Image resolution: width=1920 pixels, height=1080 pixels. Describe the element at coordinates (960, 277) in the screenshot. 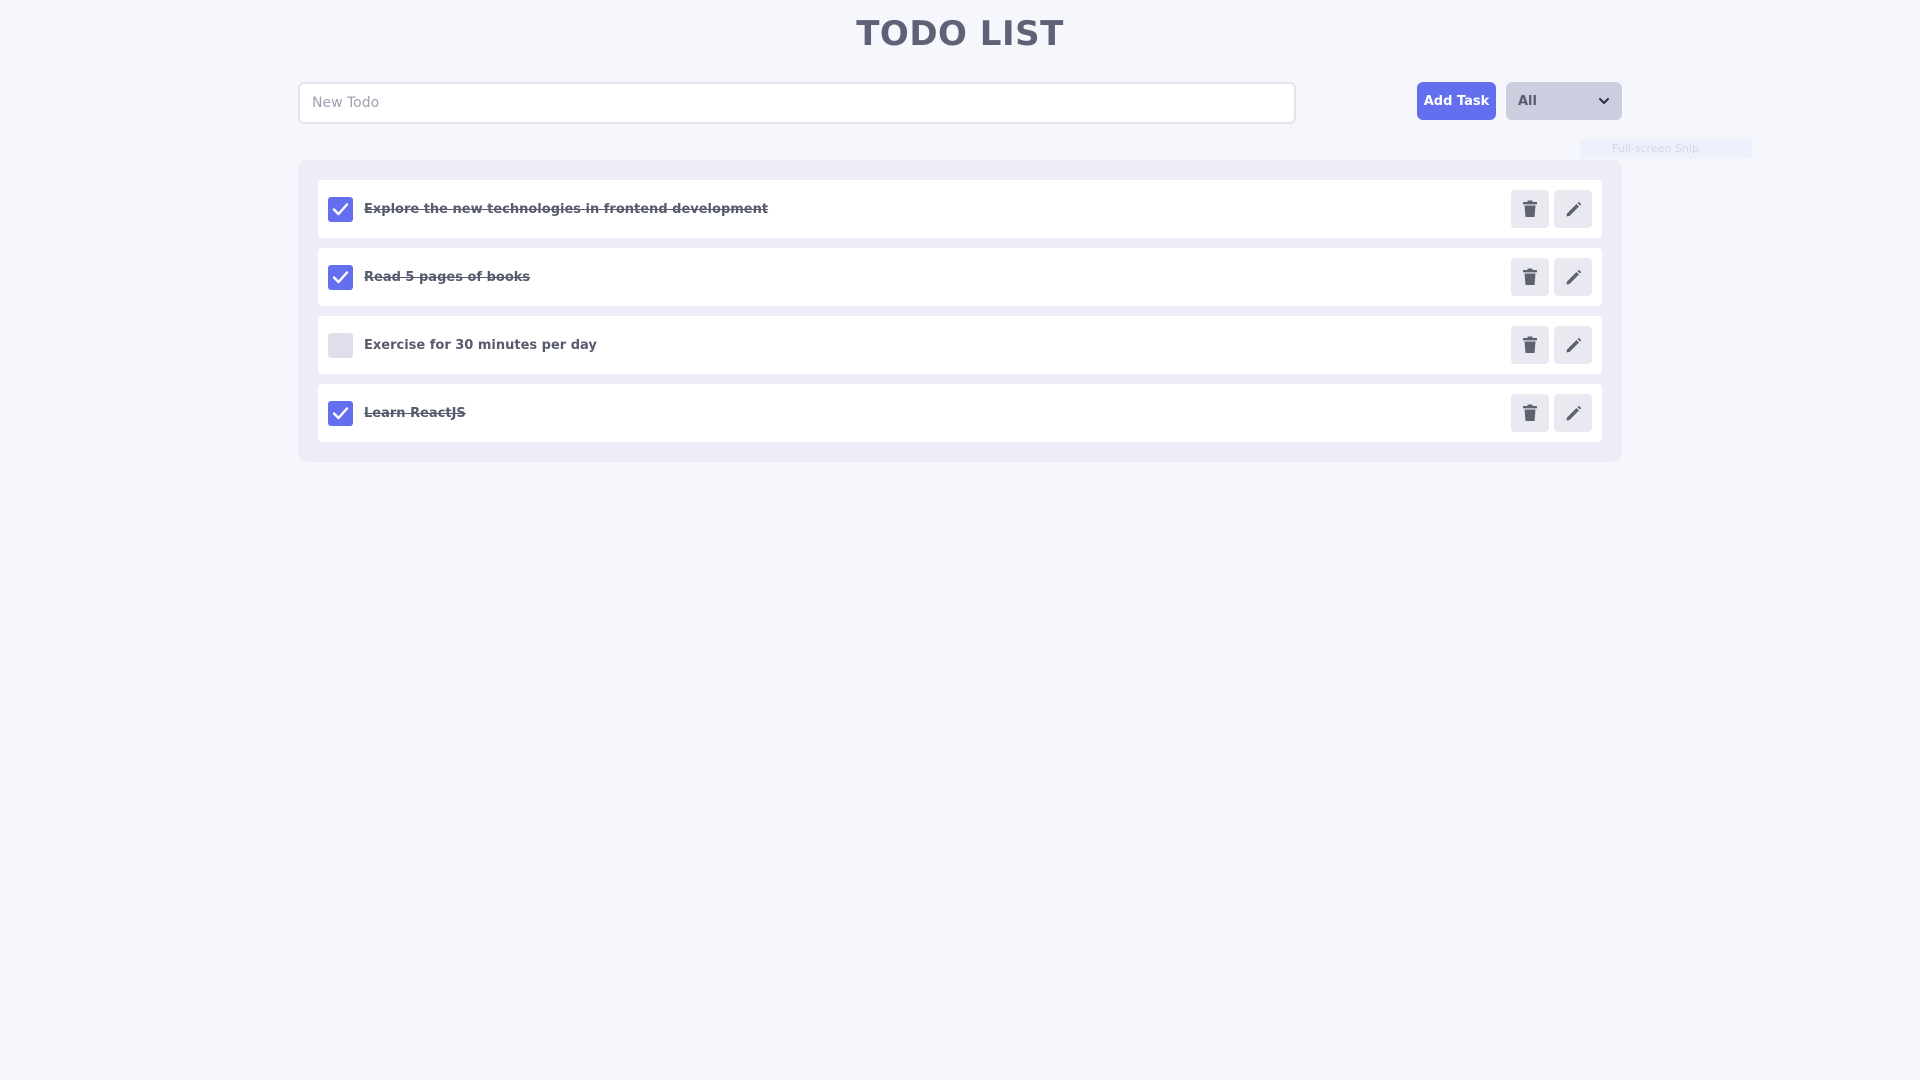

I see `todo-item: Read 5 pages of books` at that location.